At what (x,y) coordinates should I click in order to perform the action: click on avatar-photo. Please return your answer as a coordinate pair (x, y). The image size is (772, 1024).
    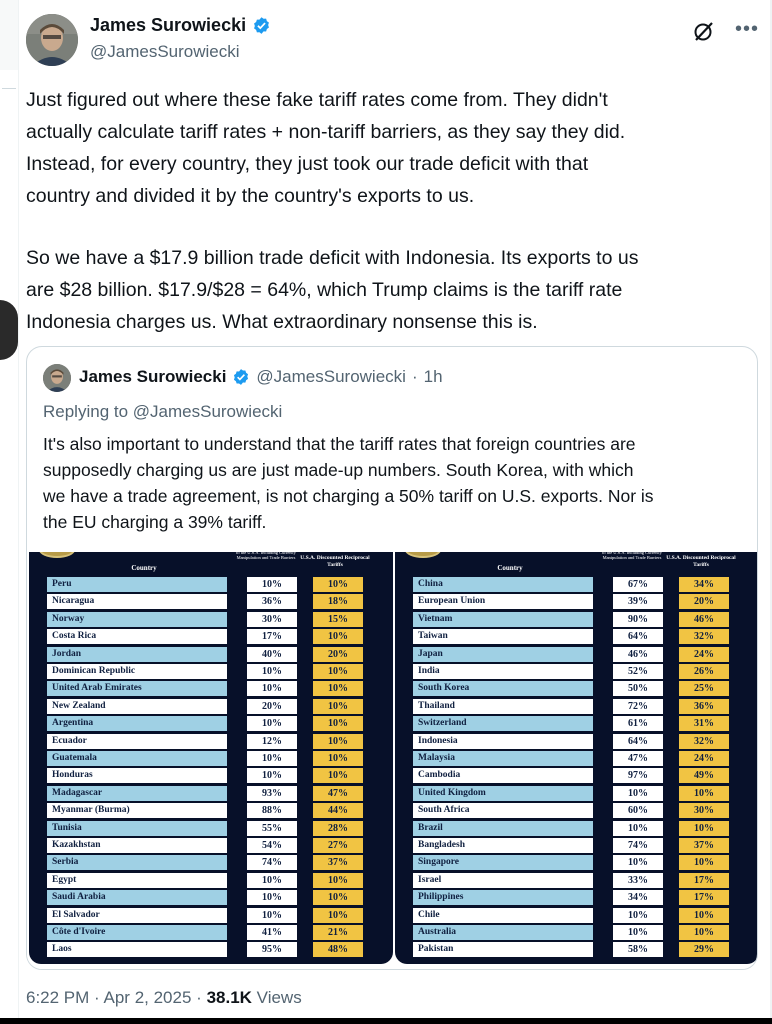
    Looking at the image, I should click on (52, 40).